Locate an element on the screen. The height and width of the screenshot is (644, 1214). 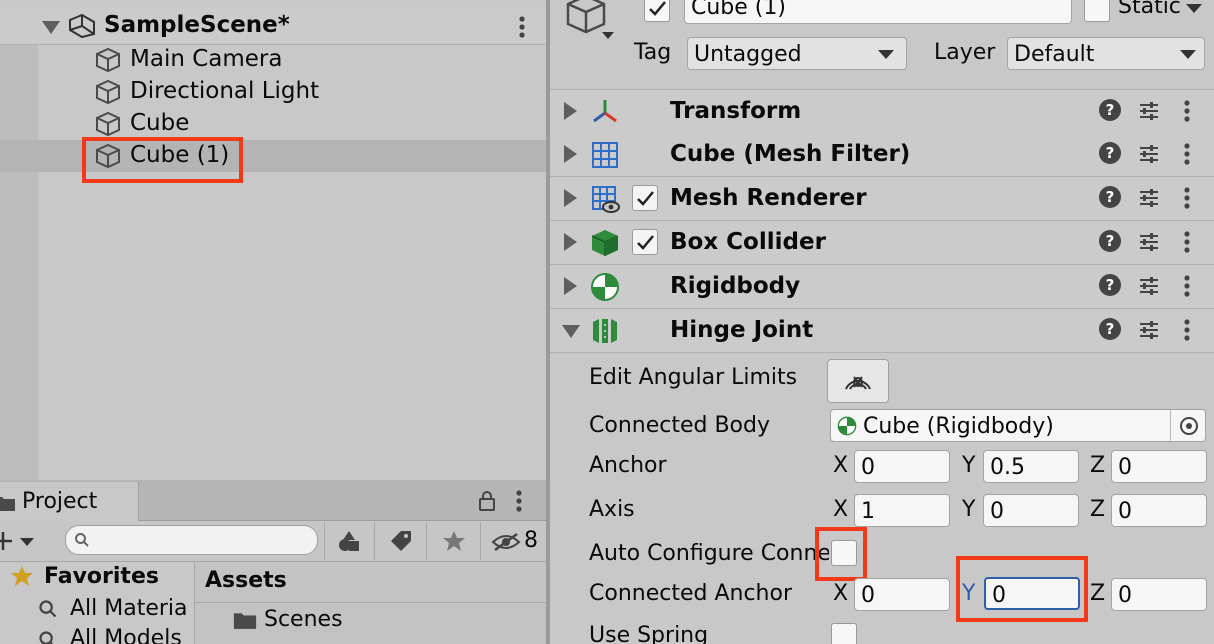
component-box-collider: Box Collider ? is located at coordinates (882, 243).